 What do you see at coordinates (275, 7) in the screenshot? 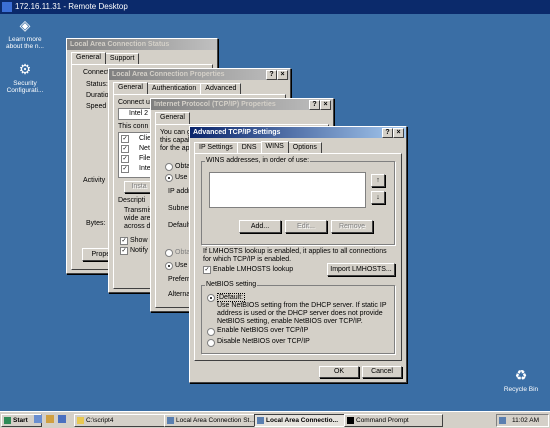
I see `remote-desktop-titlebar: 172.16.11.31 - Remote Desktop` at bounding box center [275, 7].